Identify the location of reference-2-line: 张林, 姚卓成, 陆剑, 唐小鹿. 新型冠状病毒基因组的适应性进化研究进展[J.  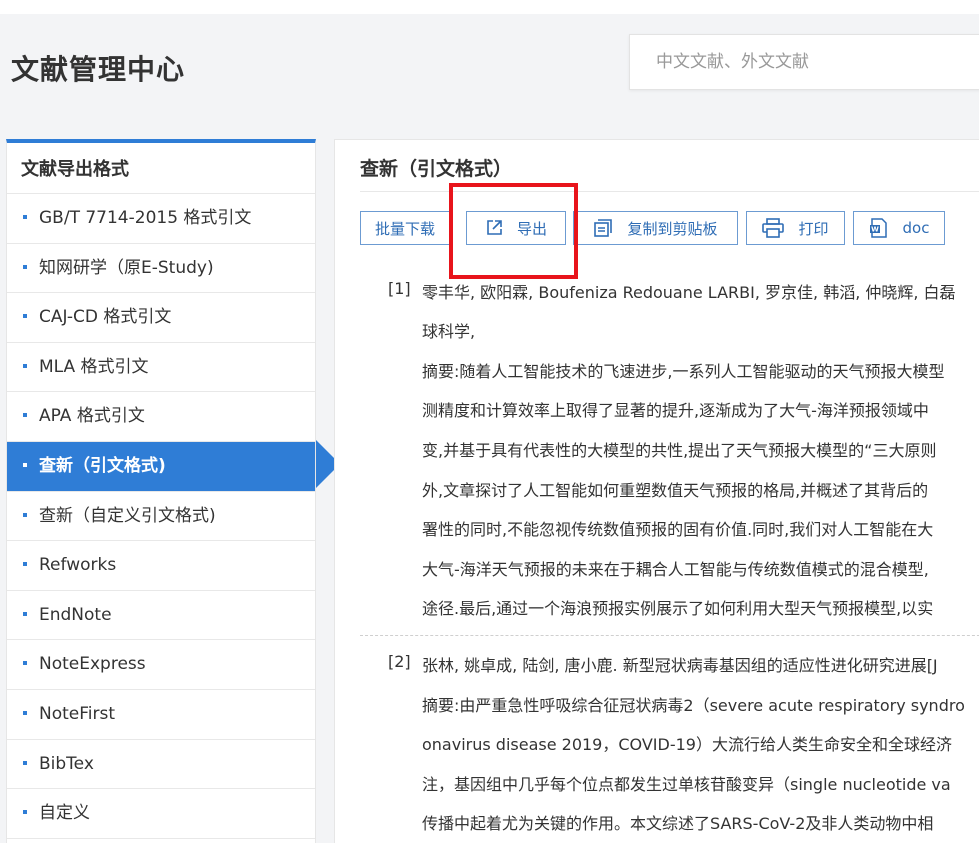
(680, 665).